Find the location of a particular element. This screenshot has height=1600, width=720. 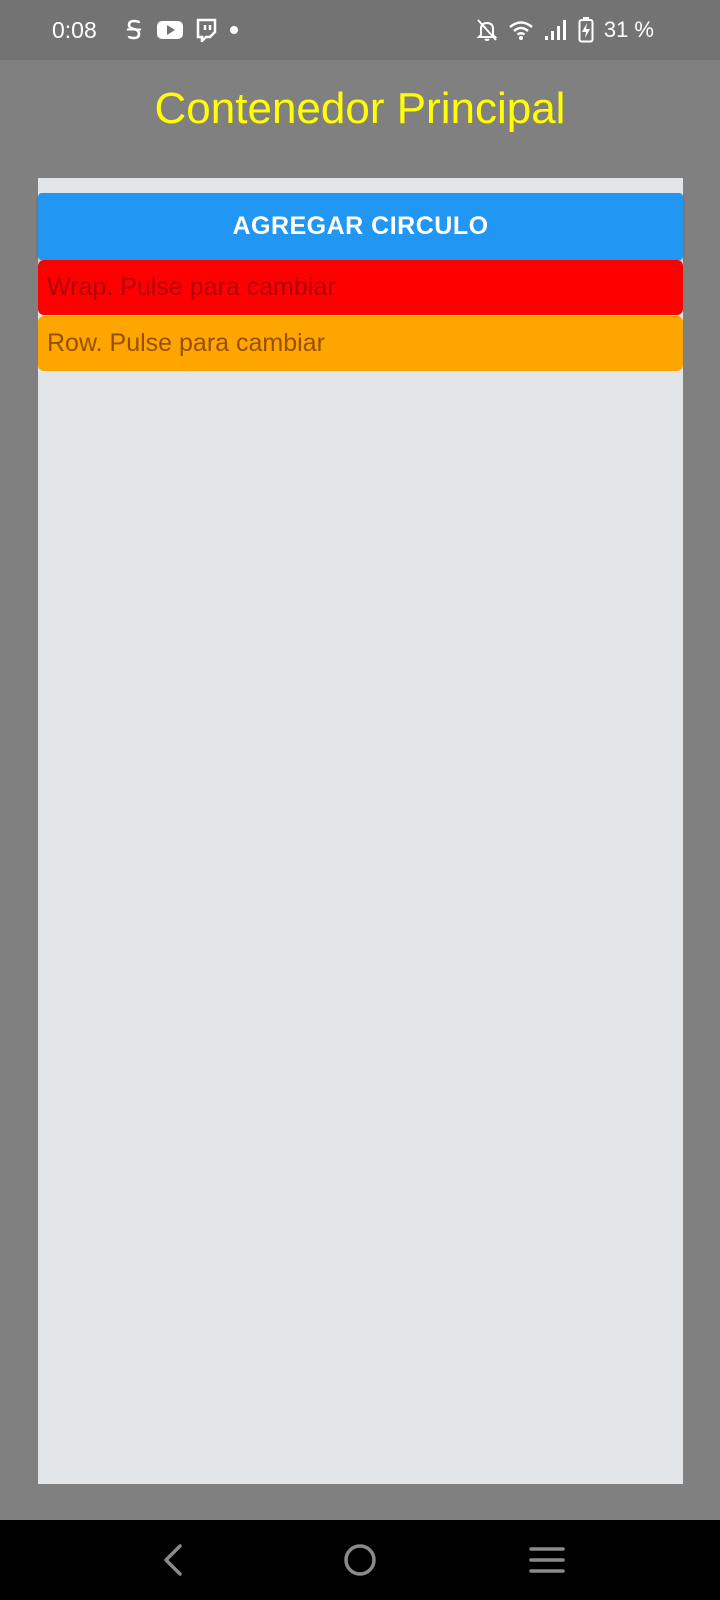

wifi-icon is located at coordinates (521, 30).